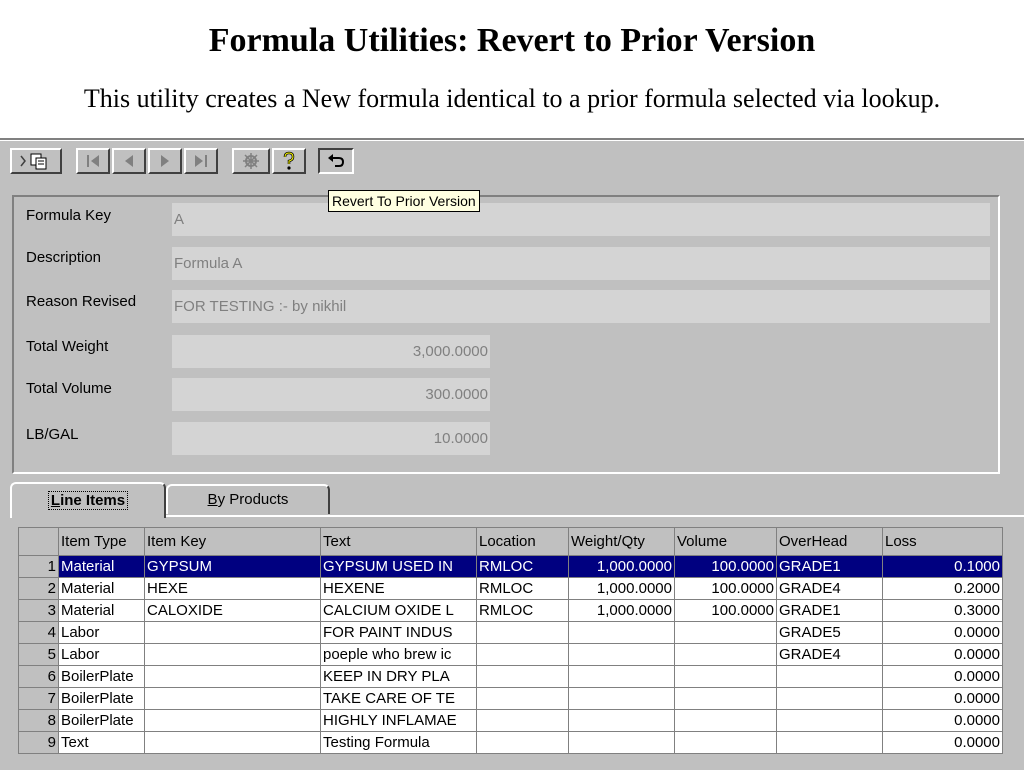 This screenshot has width=1024, height=770. What do you see at coordinates (398, 676) in the screenshot?
I see `text-cell: KEEP IN DRY PLA` at bounding box center [398, 676].